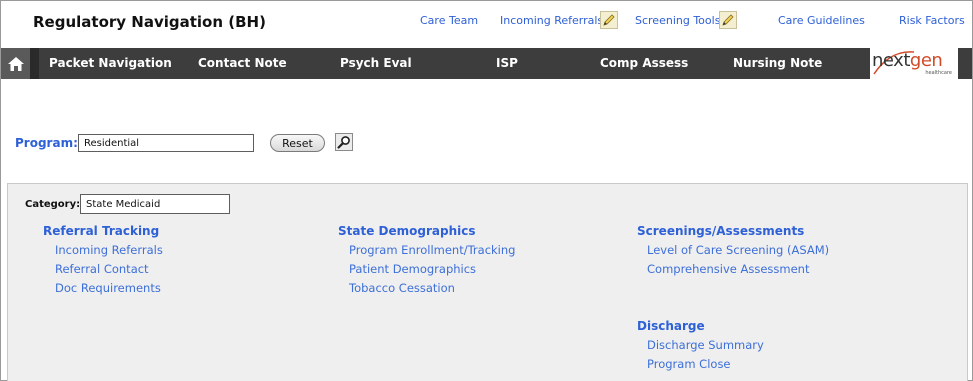  I want to click on link-referral-contact: Referral Contact, so click(109, 271).